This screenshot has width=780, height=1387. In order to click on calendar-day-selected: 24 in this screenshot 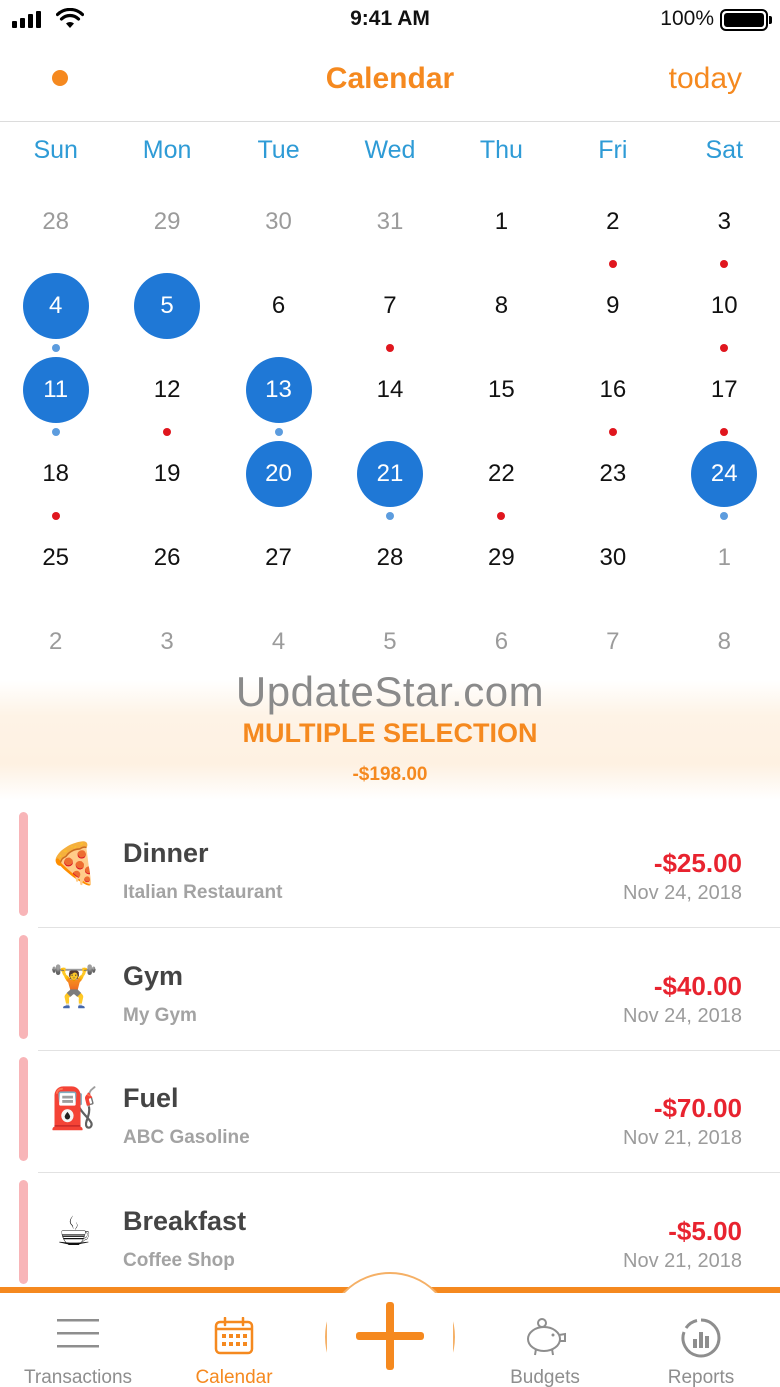, I will do `click(724, 483)`.